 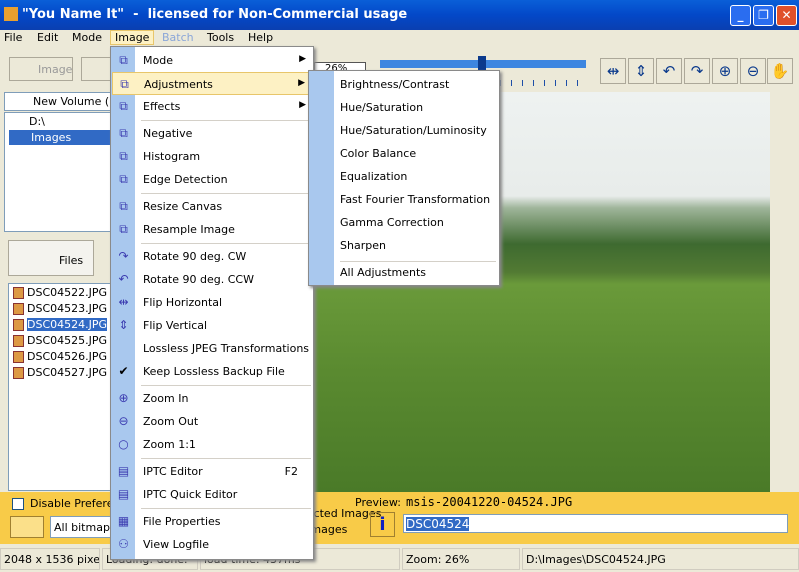 I want to click on status-dimensions: 2048 x 1536 pixels, so click(x=50, y=559).